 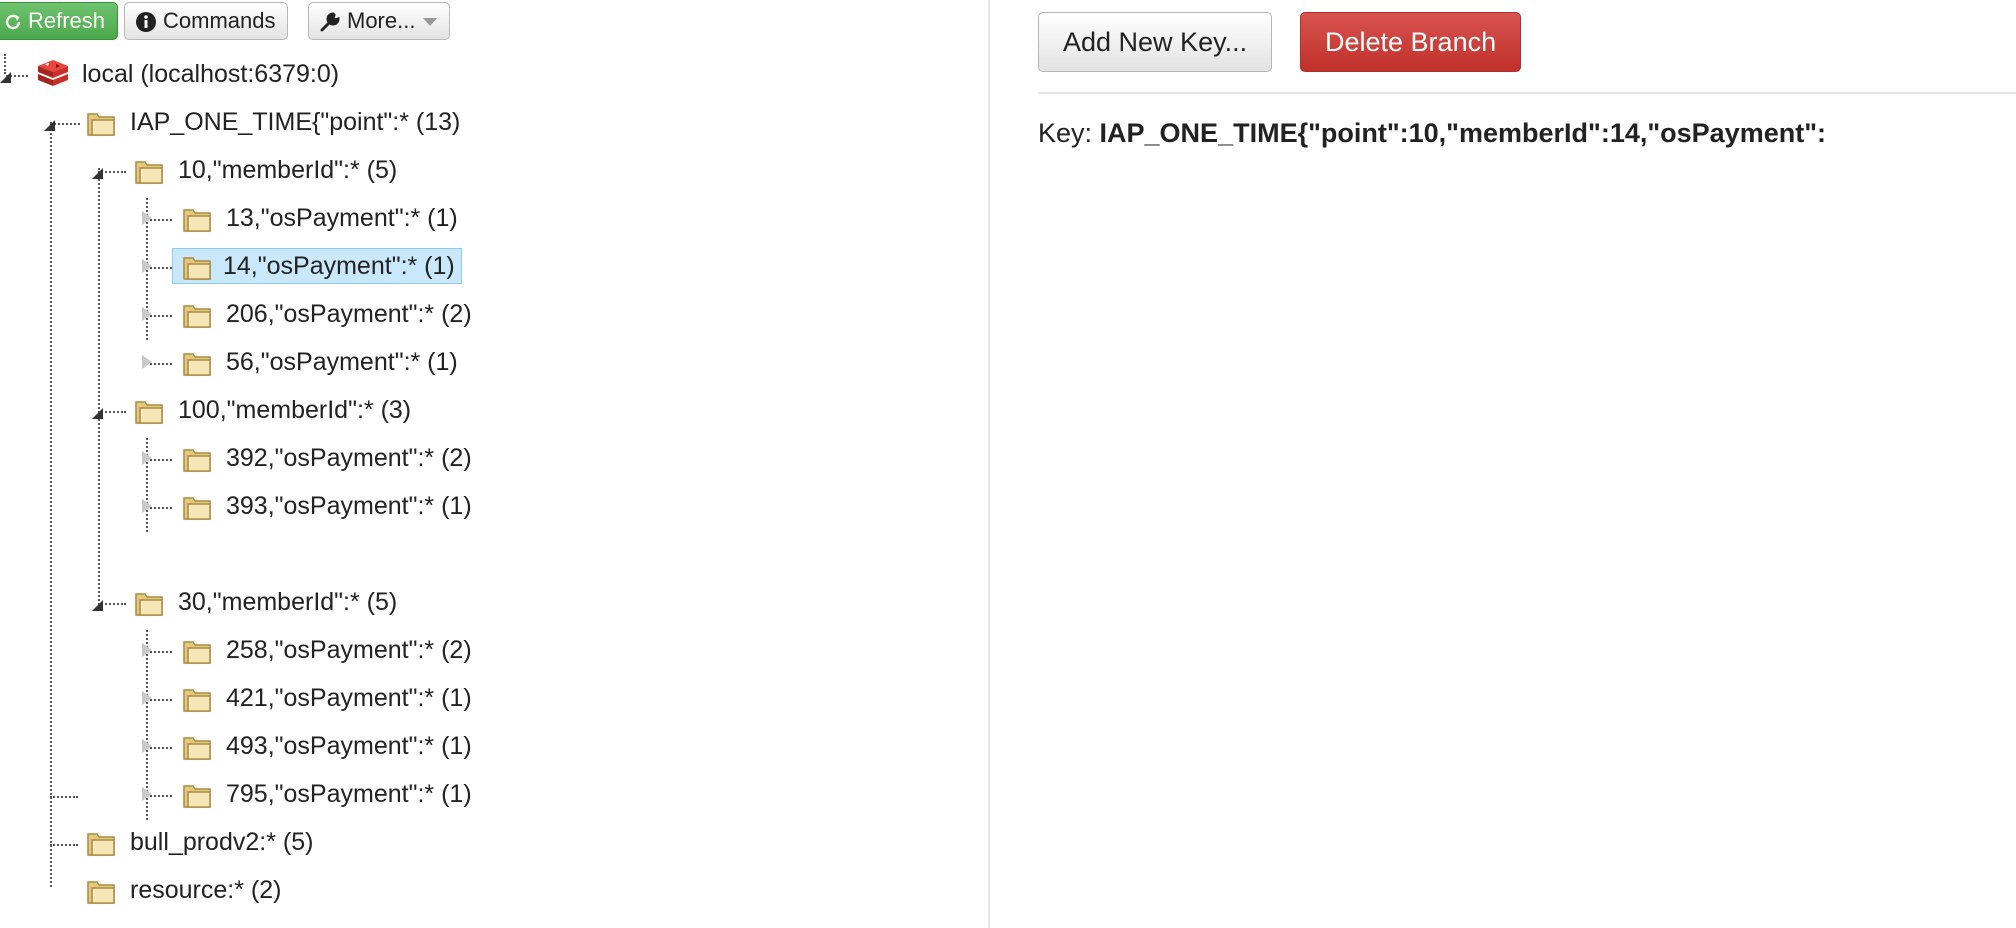 I want to click on tree-node-label: 56,"osPayment":* (1), so click(x=342, y=362).